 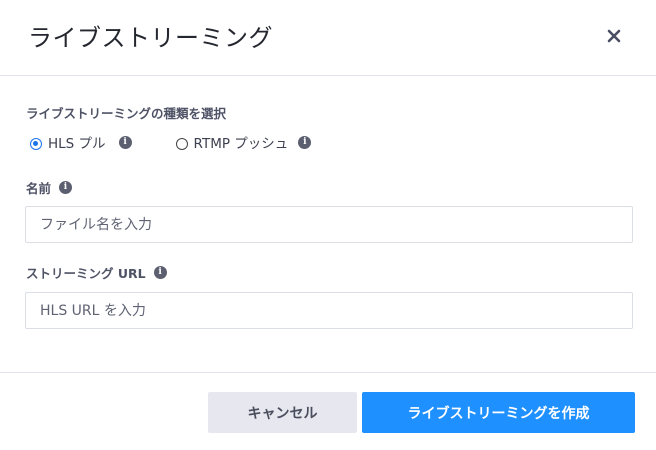 I want to click on close-button, so click(x=614, y=36).